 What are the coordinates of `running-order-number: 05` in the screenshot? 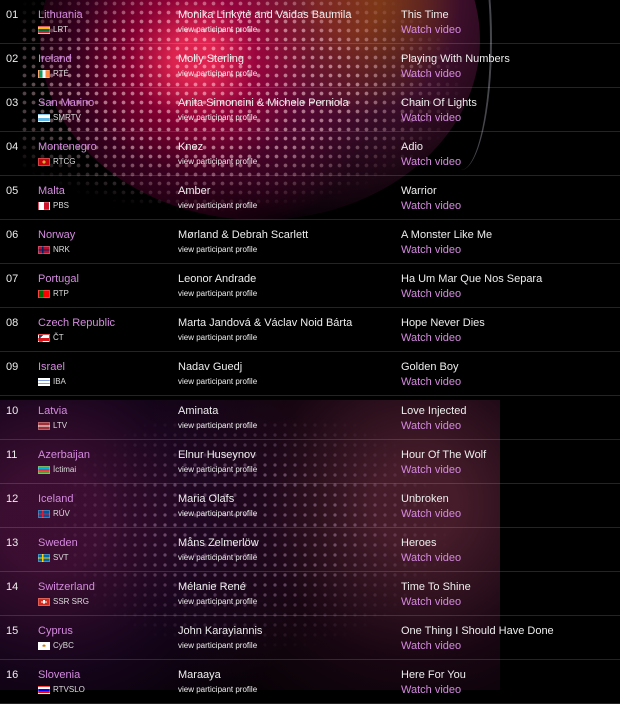 It's located at (12, 191).